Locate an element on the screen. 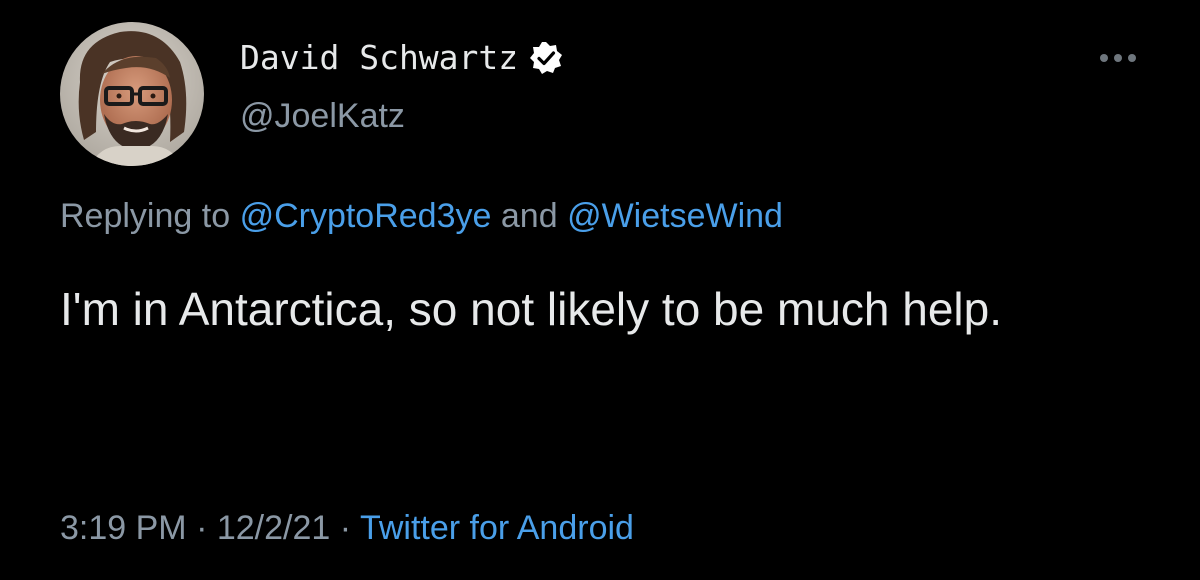 The height and width of the screenshot is (580, 1200). more-options-icon is located at coordinates (1118, 58).